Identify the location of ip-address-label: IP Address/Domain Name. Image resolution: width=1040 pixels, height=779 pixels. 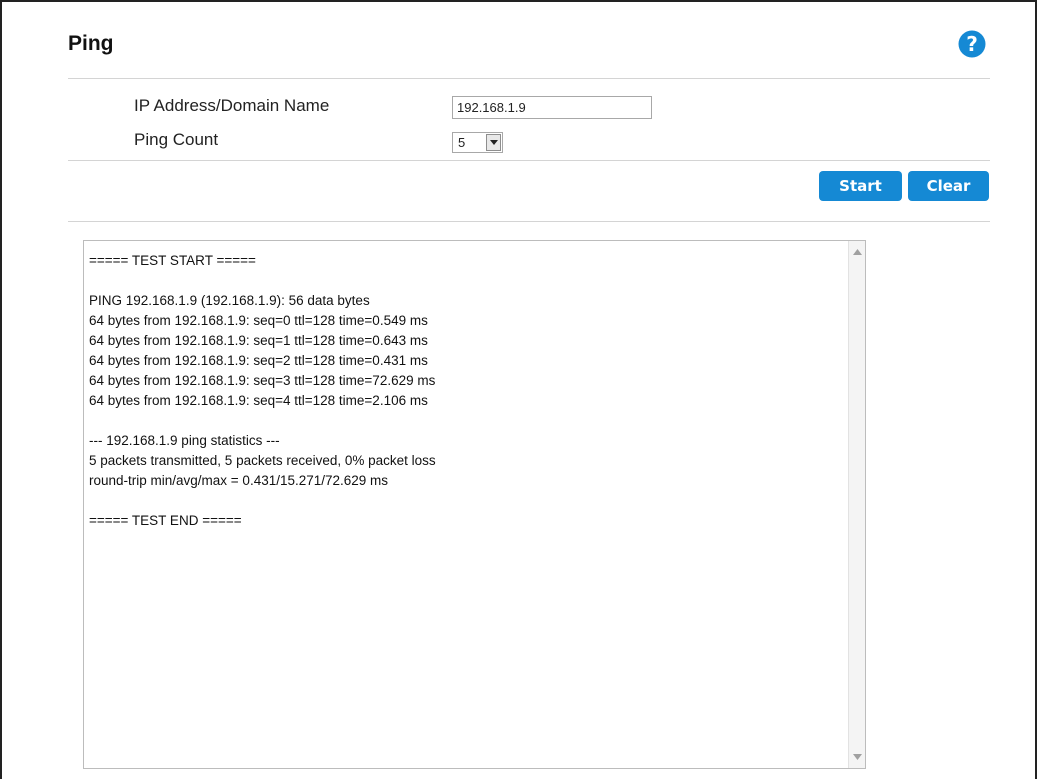
(232, 105).